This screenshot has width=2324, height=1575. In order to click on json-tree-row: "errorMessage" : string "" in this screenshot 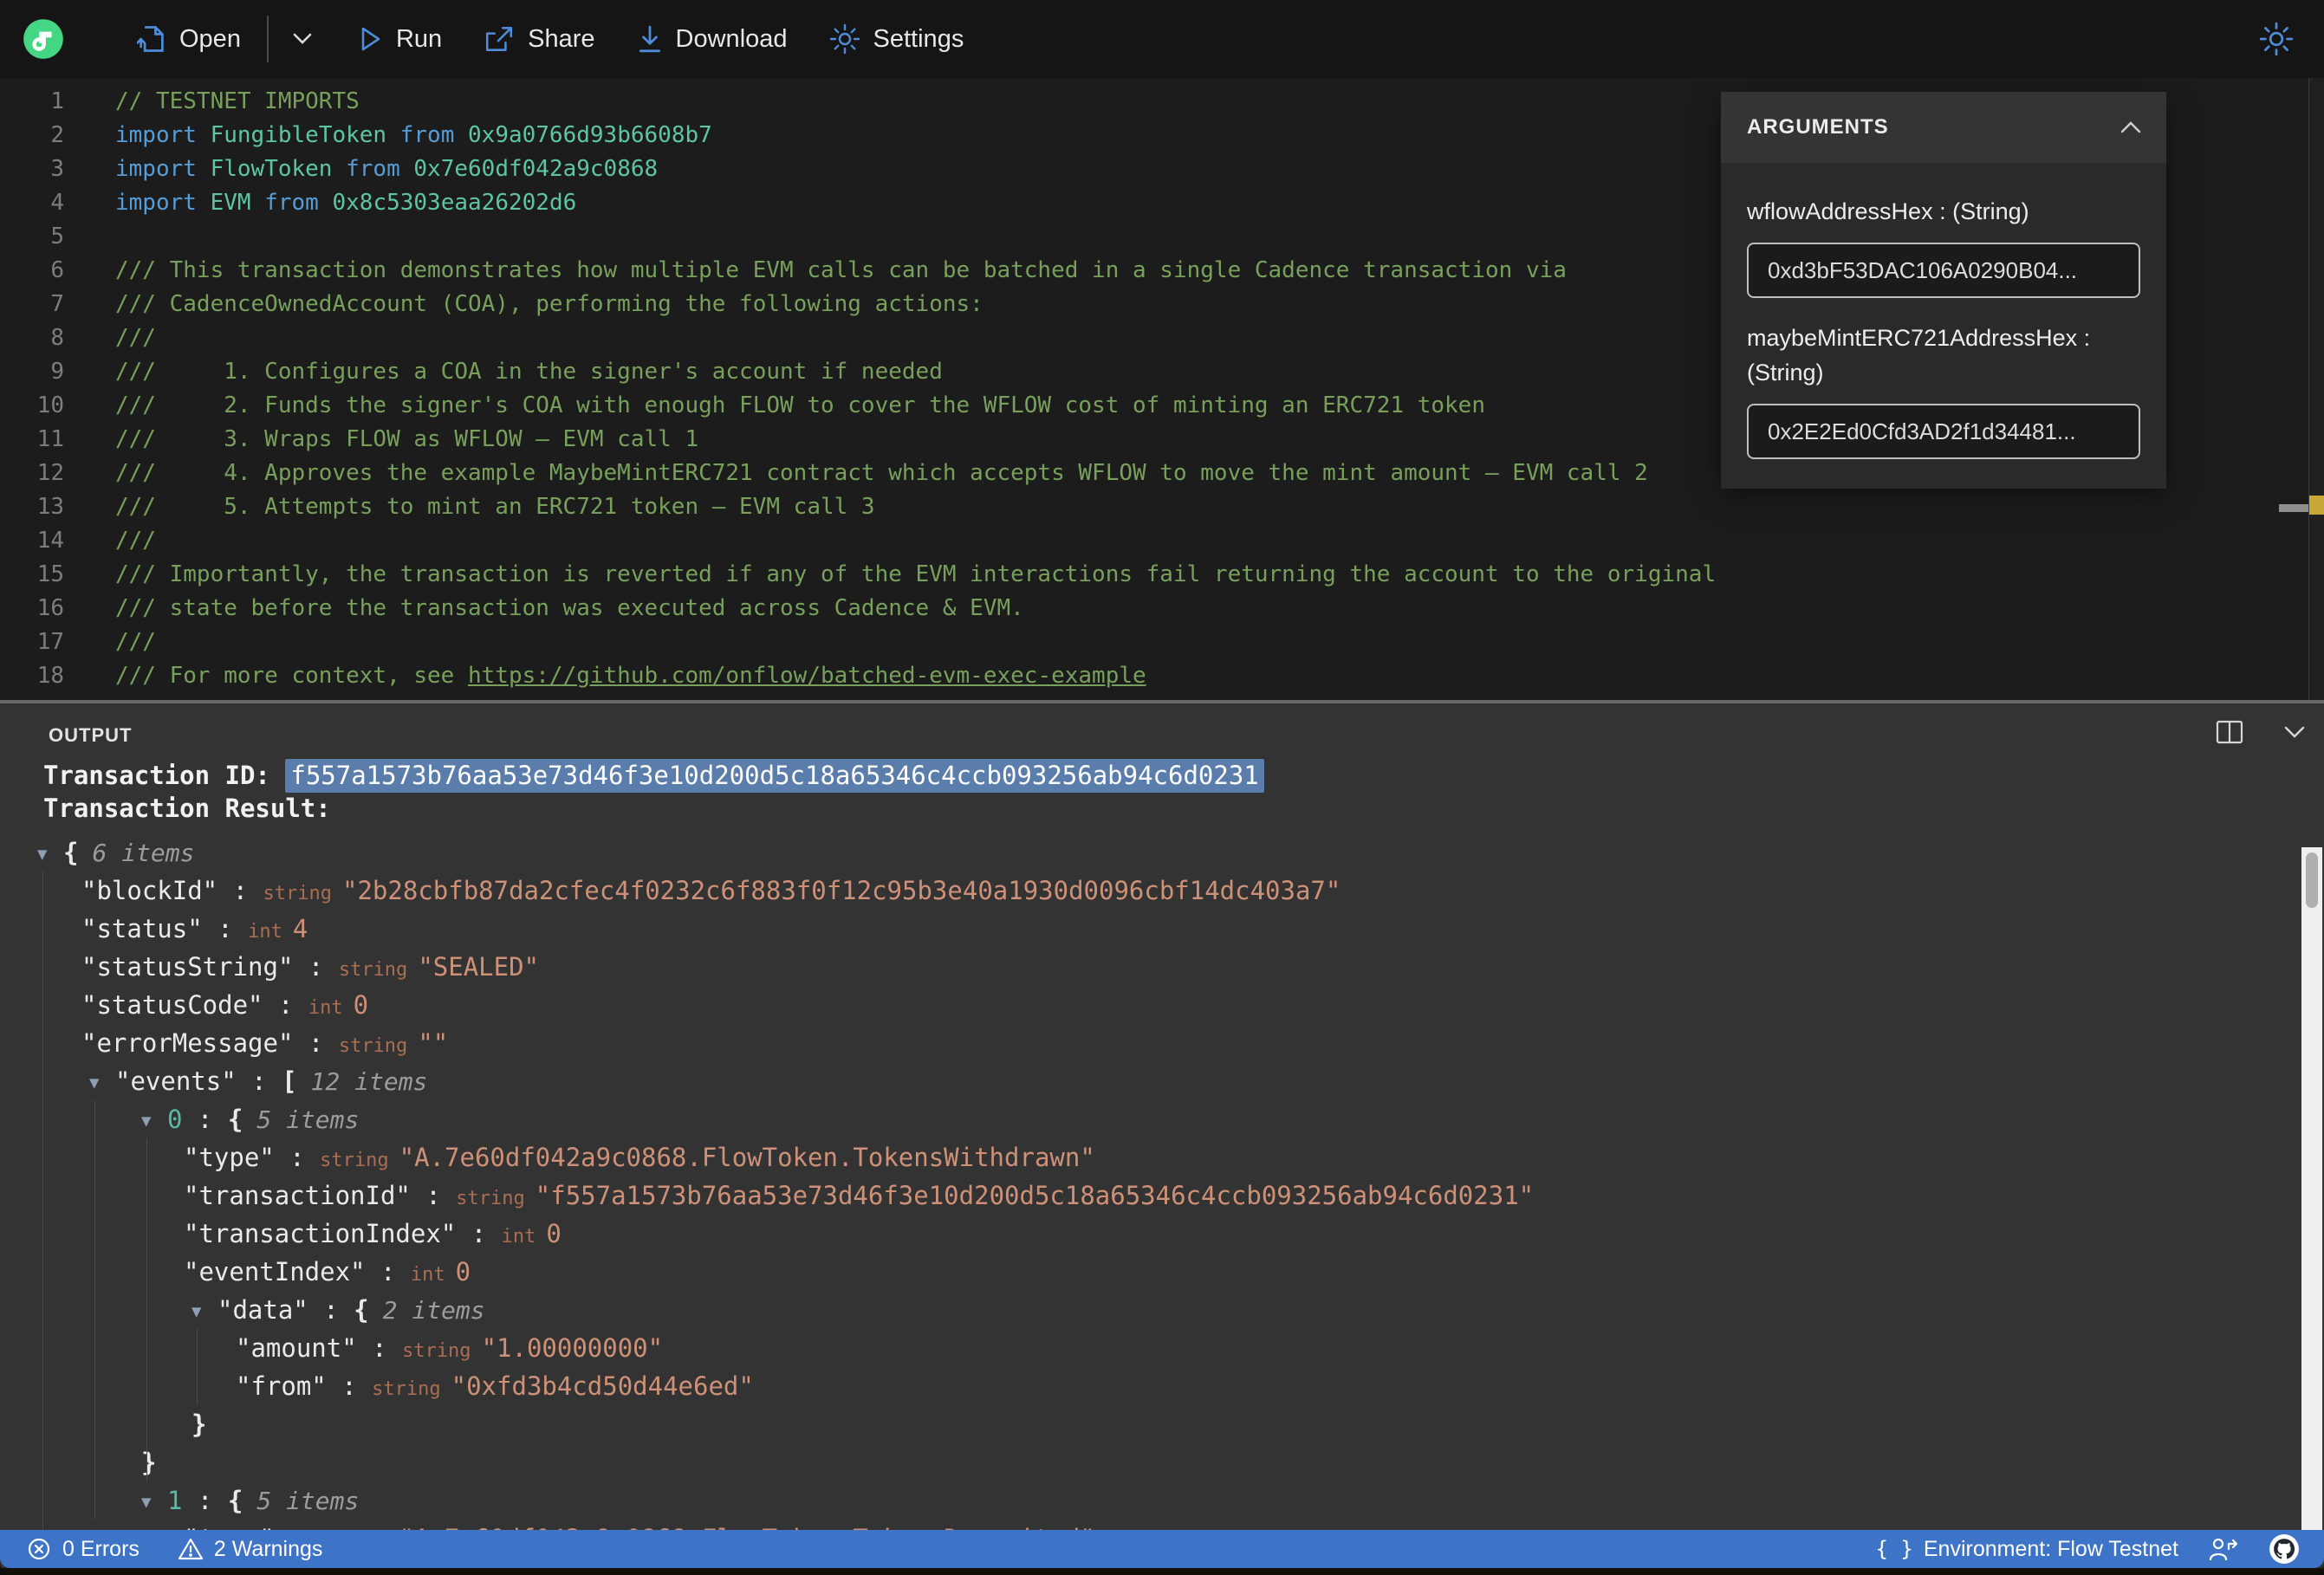, I will do `click(265, 1043)`.